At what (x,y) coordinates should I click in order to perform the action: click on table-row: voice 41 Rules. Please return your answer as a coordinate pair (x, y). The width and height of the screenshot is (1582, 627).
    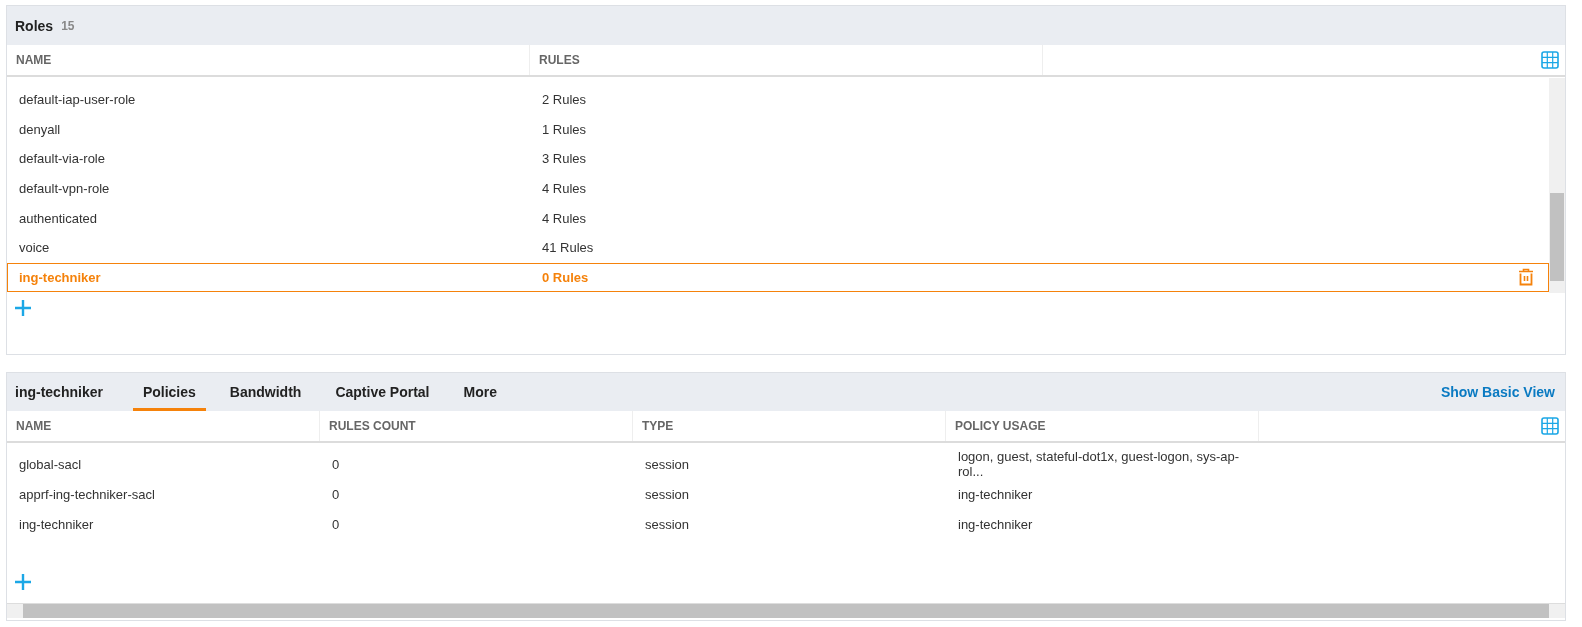
    Looking at the image, I should click on (778, 247).